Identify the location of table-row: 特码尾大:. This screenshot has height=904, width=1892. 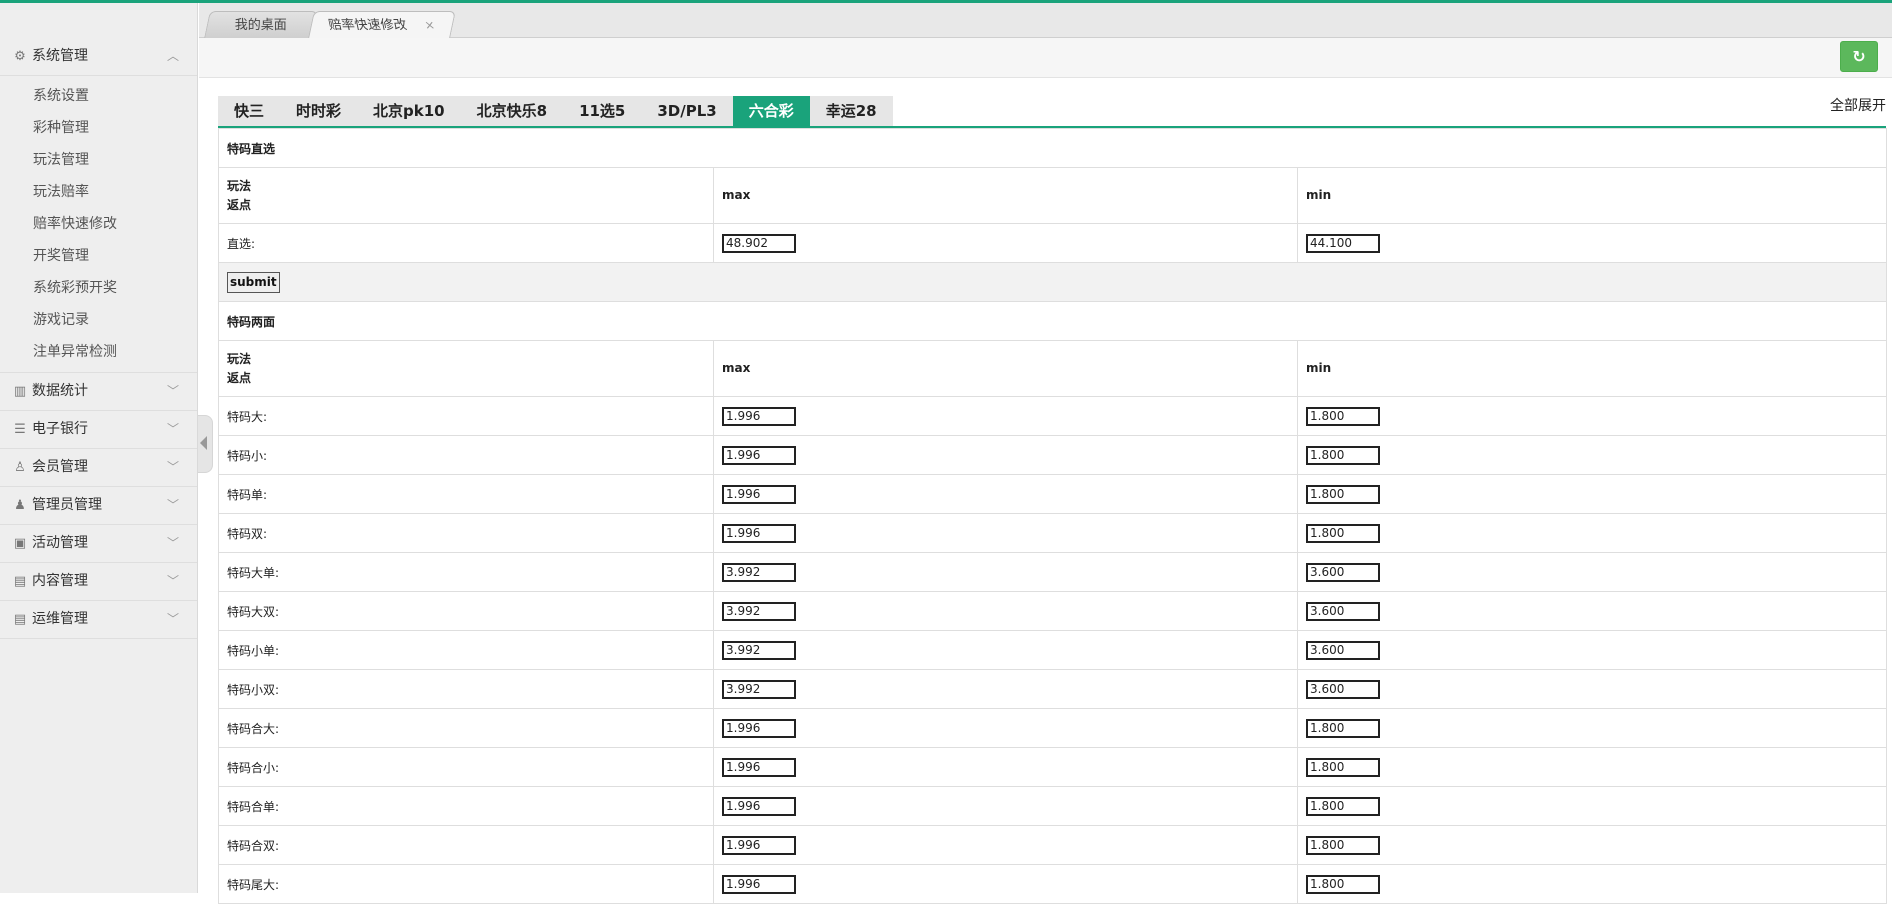
(1052, 884).